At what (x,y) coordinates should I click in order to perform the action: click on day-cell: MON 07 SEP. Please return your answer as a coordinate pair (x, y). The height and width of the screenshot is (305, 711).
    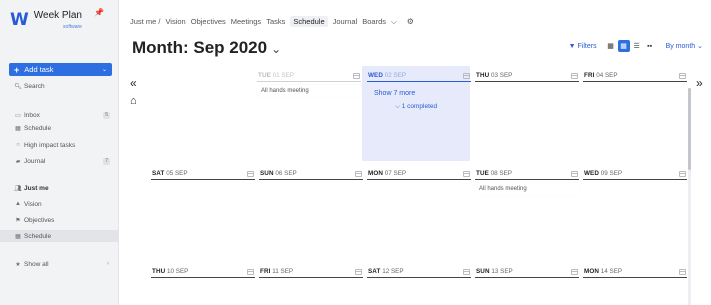
    Looking at the image, I should click on (419, 174).